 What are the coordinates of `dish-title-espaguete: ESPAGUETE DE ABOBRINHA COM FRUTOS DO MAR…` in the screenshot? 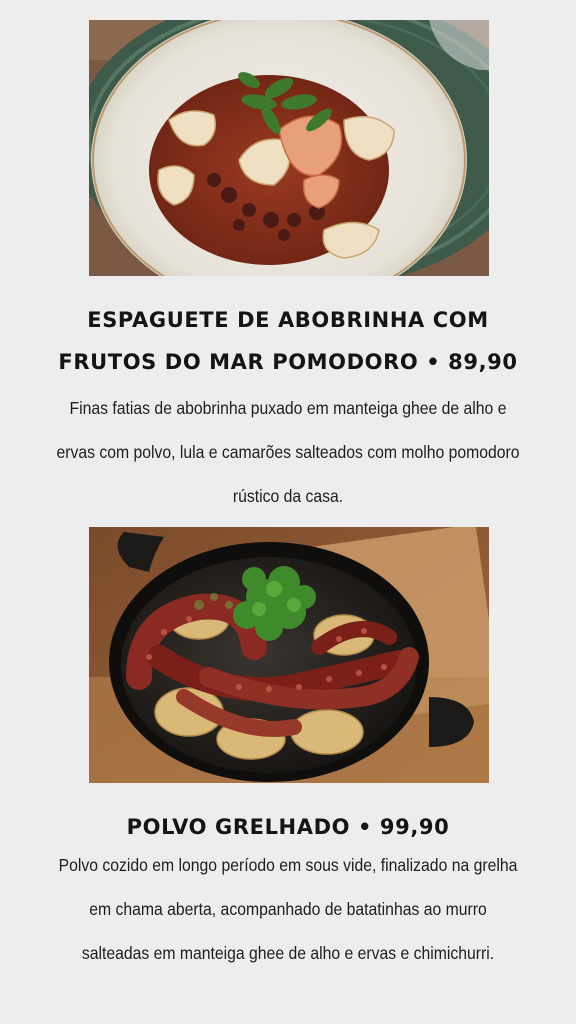 It's located at (288, 341).